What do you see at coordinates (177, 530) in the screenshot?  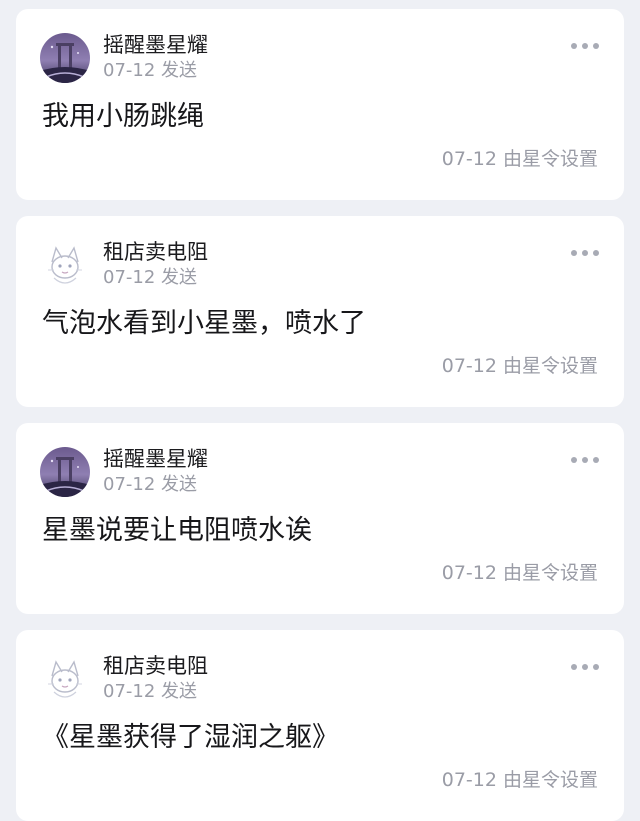 I see `message-content: 星墨说要让电阻喷水诶` at bounding box center [177, 530].